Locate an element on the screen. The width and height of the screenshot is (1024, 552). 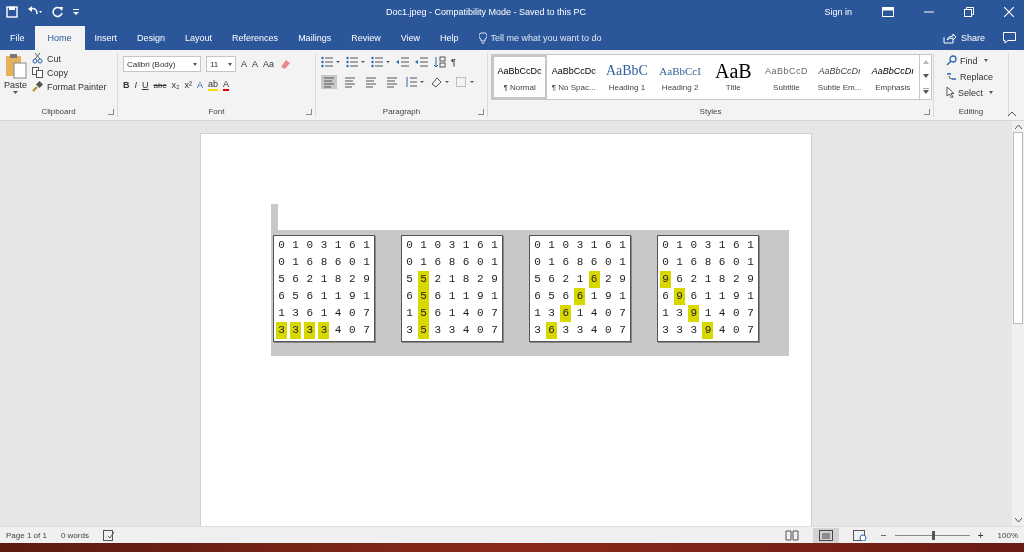
comment-icon is located at coordinates (1009, 38).